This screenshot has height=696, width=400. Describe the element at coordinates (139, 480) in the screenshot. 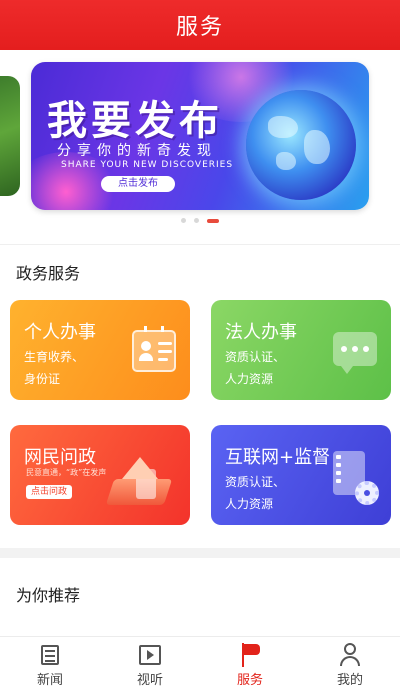

I see `house-phone-illustration` at that location.